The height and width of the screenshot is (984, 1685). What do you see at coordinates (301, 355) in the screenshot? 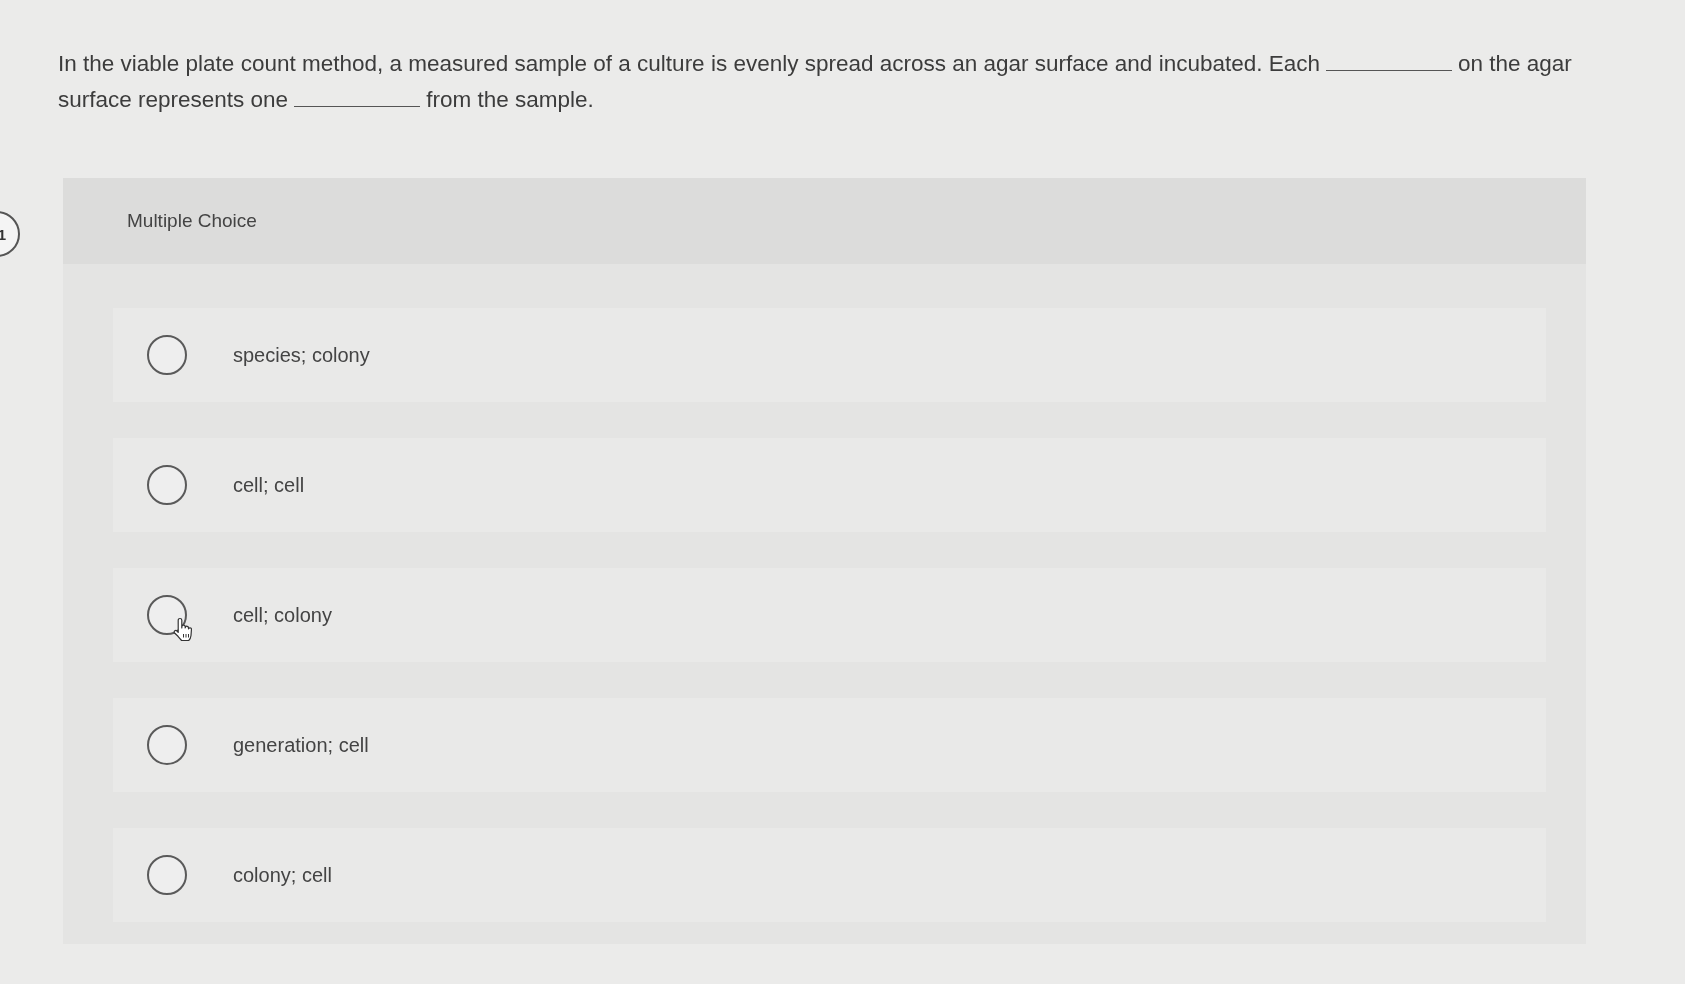
I see `option-label: species; colony` at bounding box center [301, 355].